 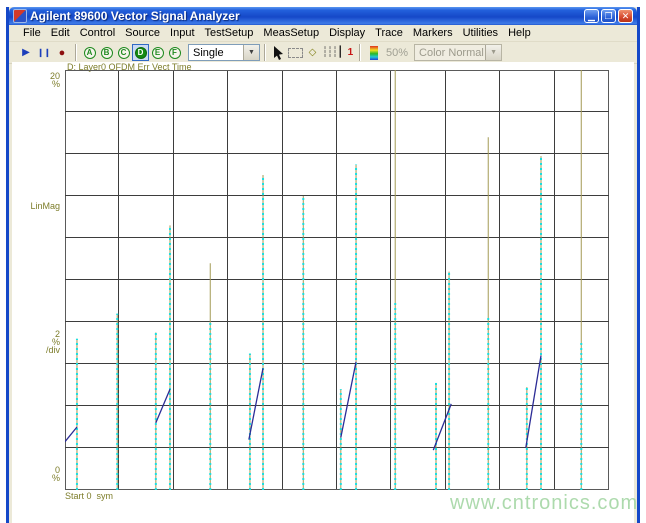 What do you see at coordinates (608, 16) in the screenshot?
I see `maximize-button-icon: ❐` at bounding box center [608, 16].